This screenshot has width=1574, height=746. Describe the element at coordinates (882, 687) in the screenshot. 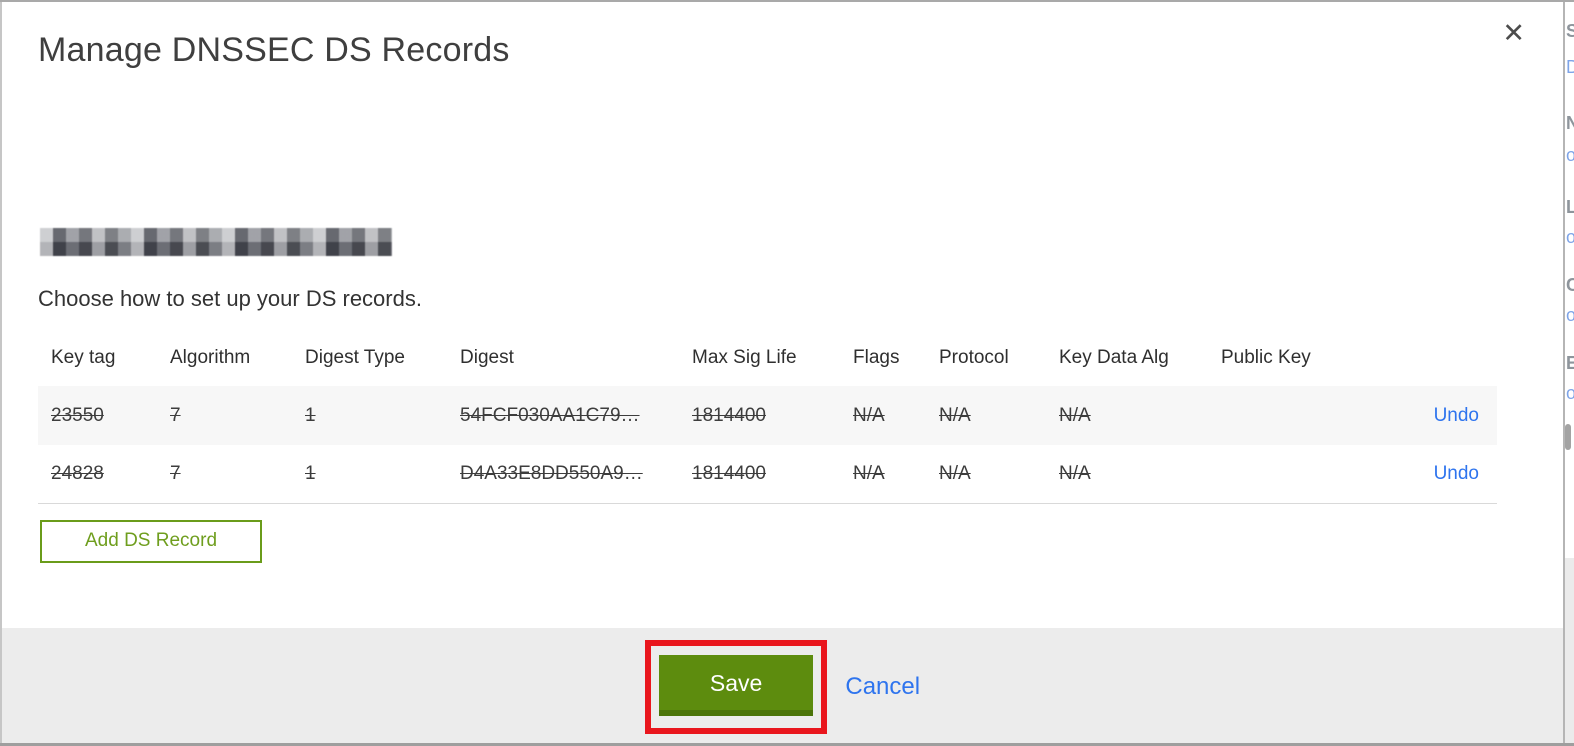

I see `cancel-link: Cancel` at that location.